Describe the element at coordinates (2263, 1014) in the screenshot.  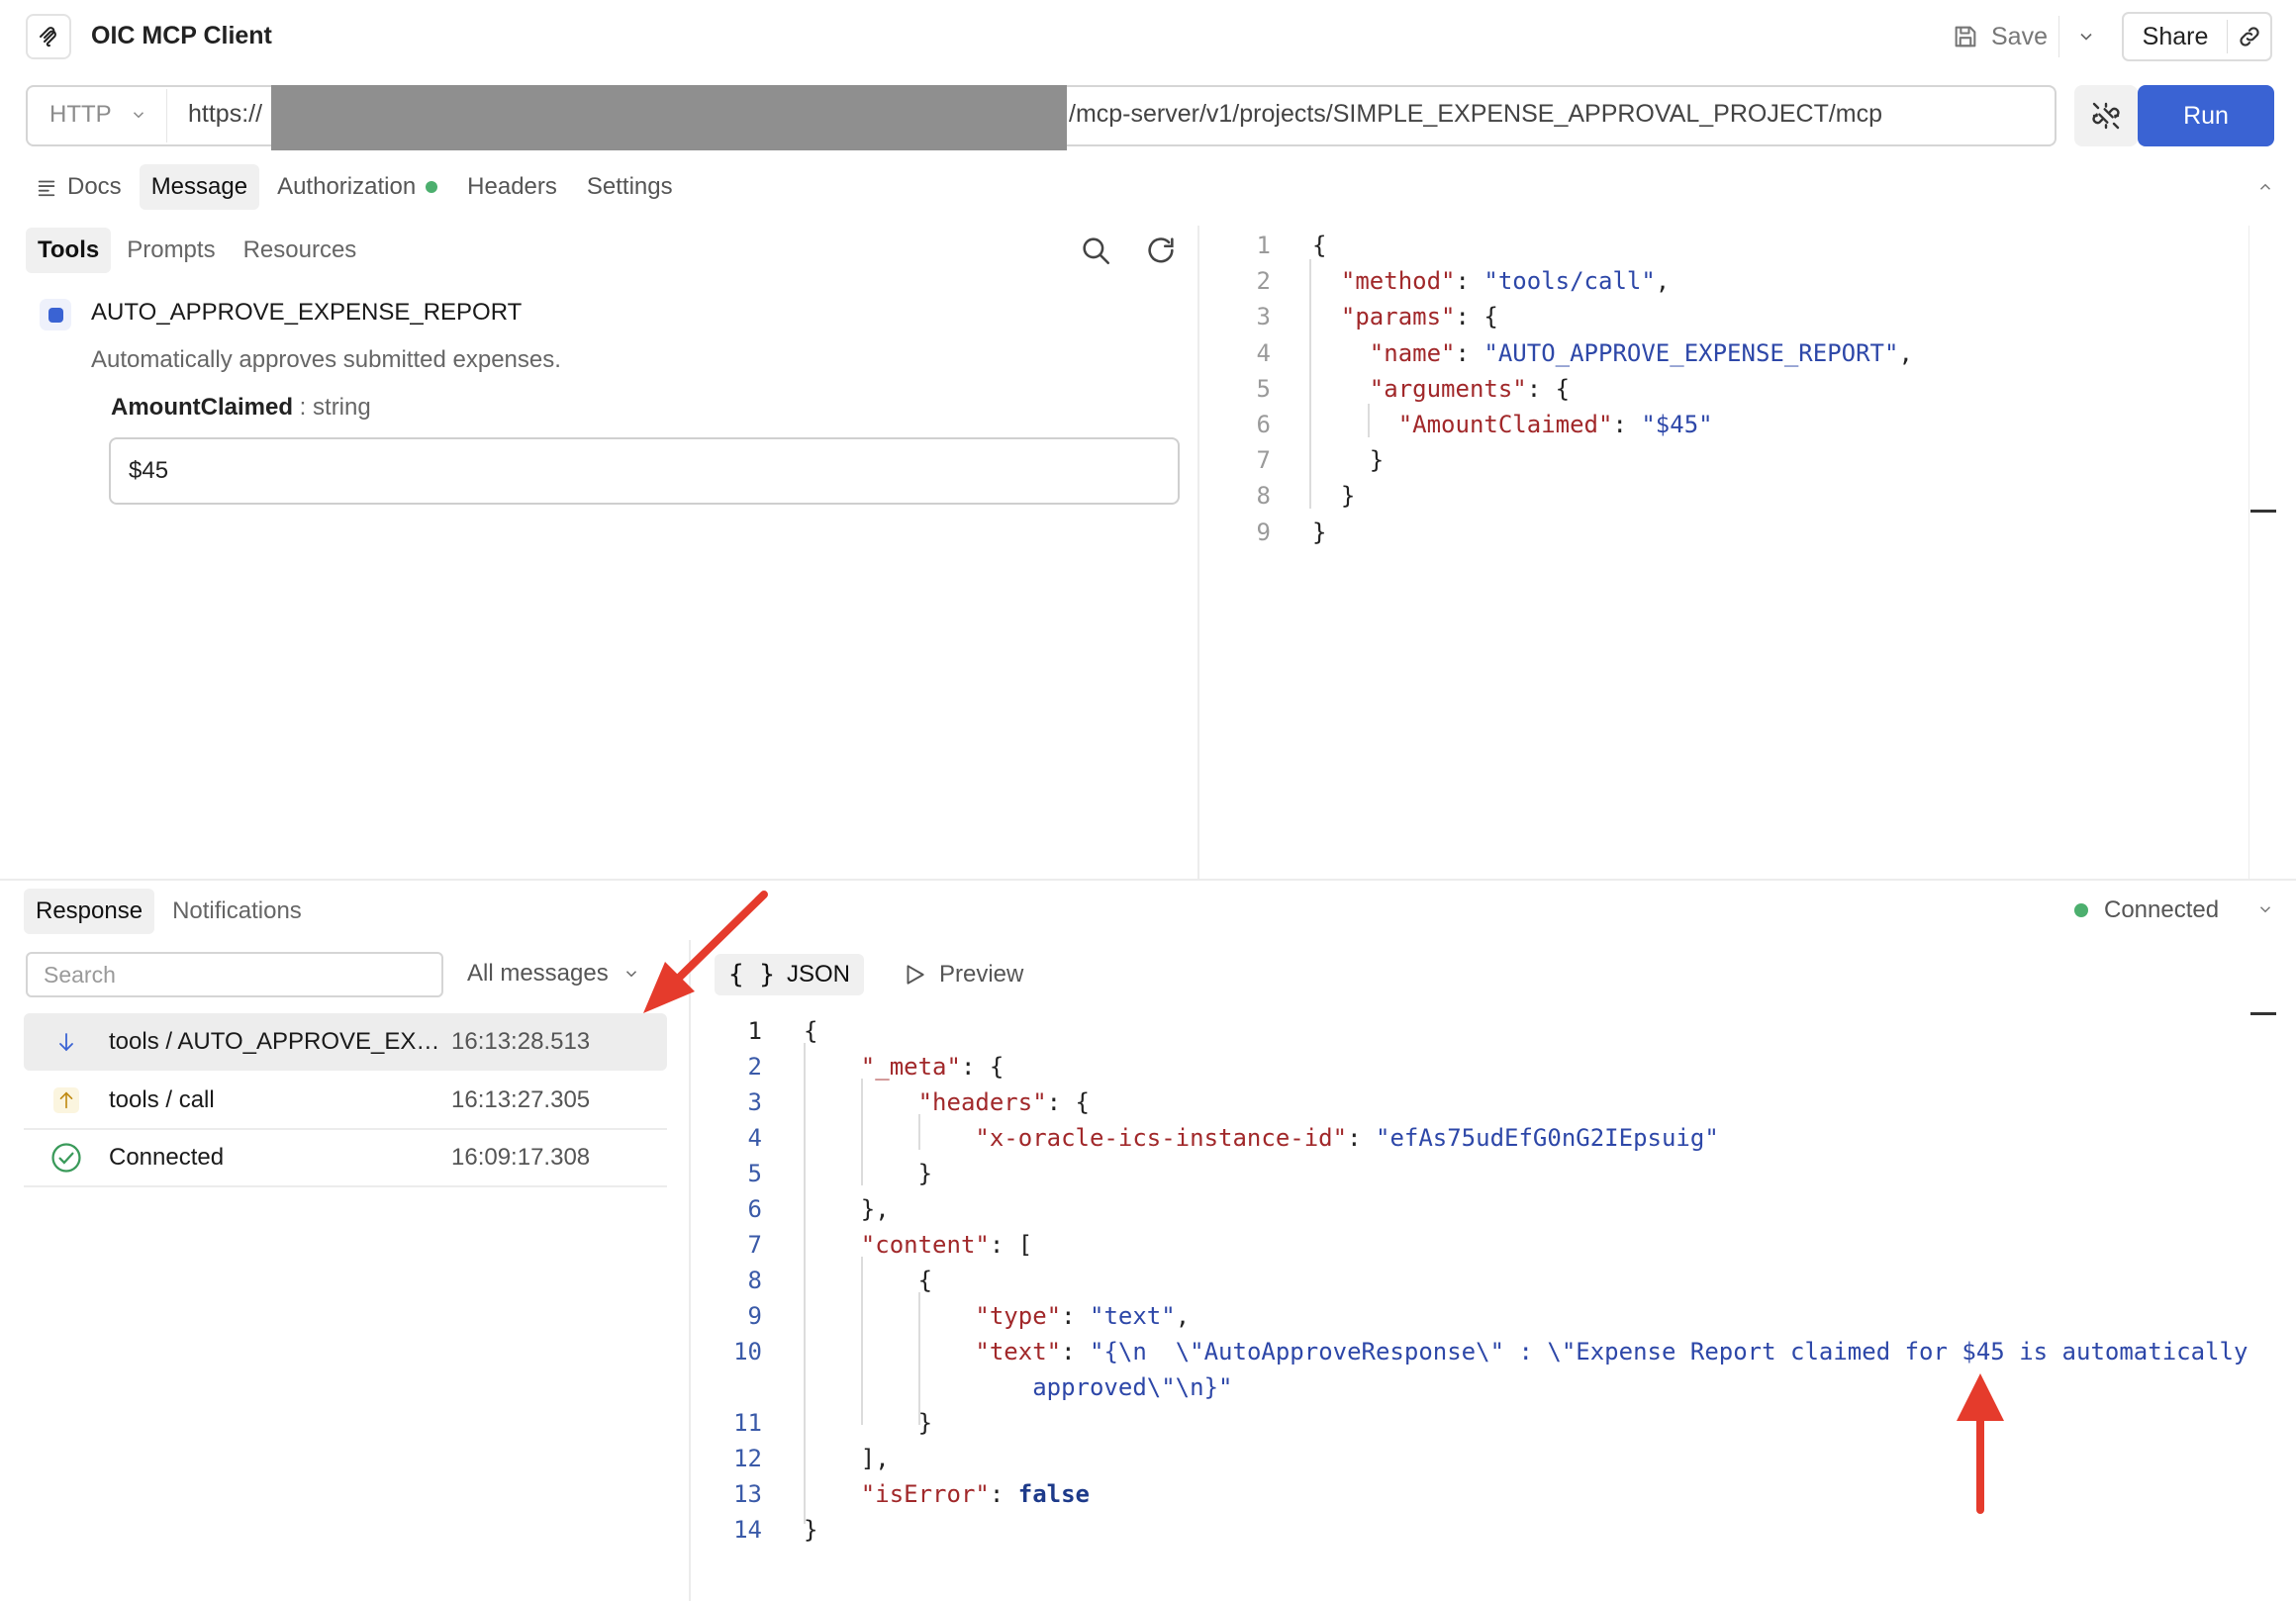
I see `response-scrollbar` at that location.